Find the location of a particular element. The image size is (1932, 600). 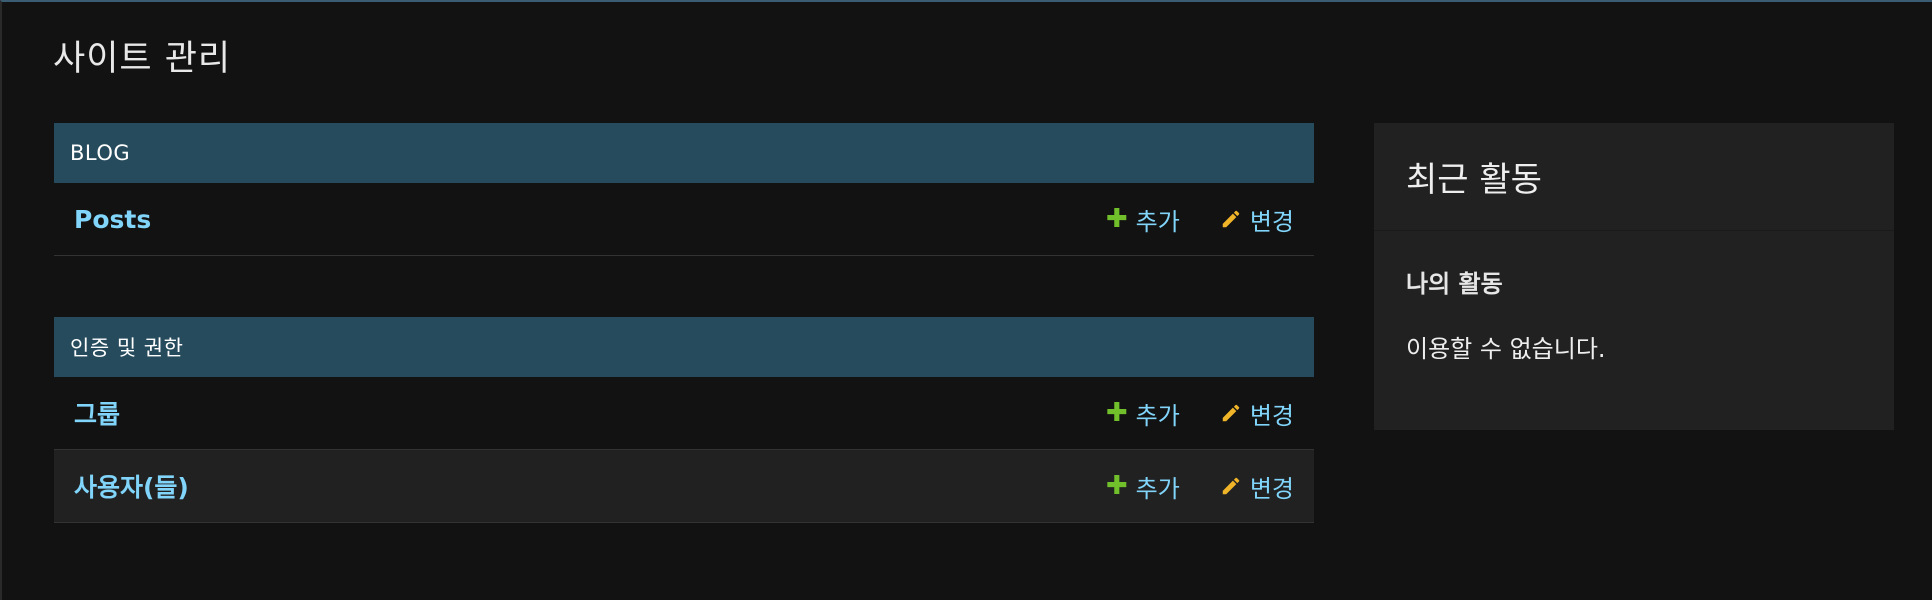

change-groups-button: 변경 is located at coordinates (1257, 413).